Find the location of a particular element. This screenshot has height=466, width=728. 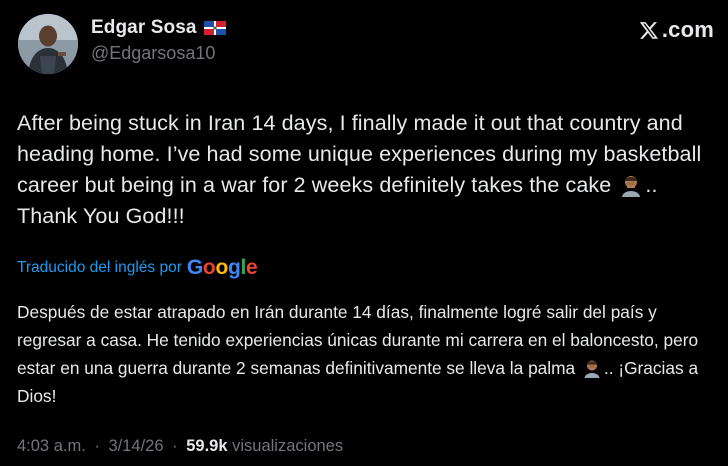

x-logo-icon is located at coordinates (648, 30).